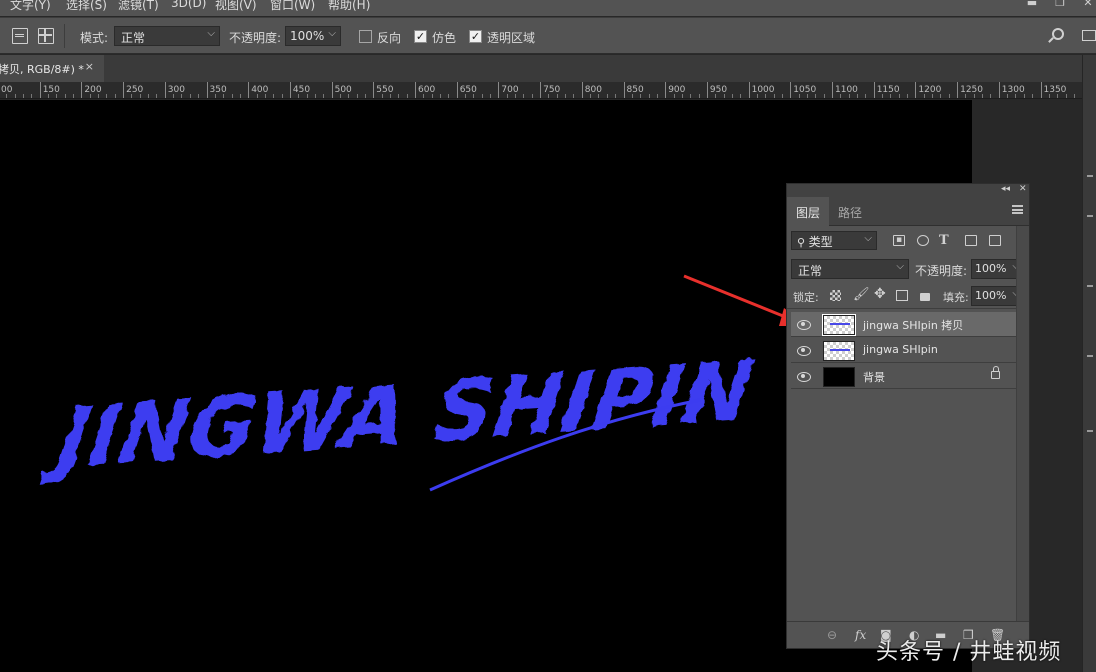 Image resolution: width=1096 pixels, height=672 pixels. What do you see at coordinates (902, 295) in the screenshot?
I see `lock-artboard-icon` at bounding box center [902, 295].